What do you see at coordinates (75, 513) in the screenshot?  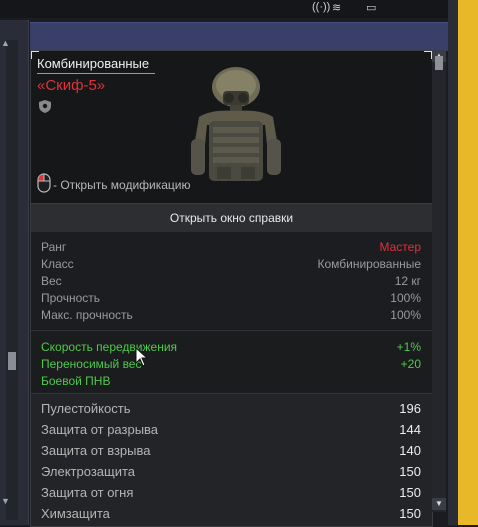 I see `protection-label: Химзащита` at bounding box center [75, 513].